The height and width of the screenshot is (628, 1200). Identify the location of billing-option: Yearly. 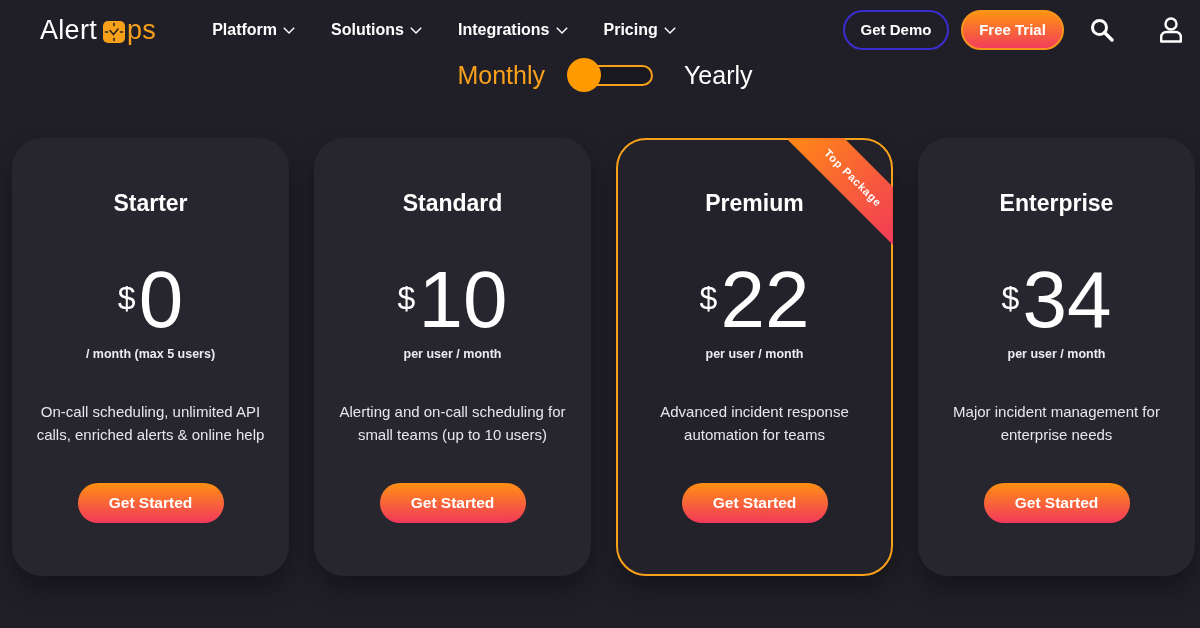
(718, 75).